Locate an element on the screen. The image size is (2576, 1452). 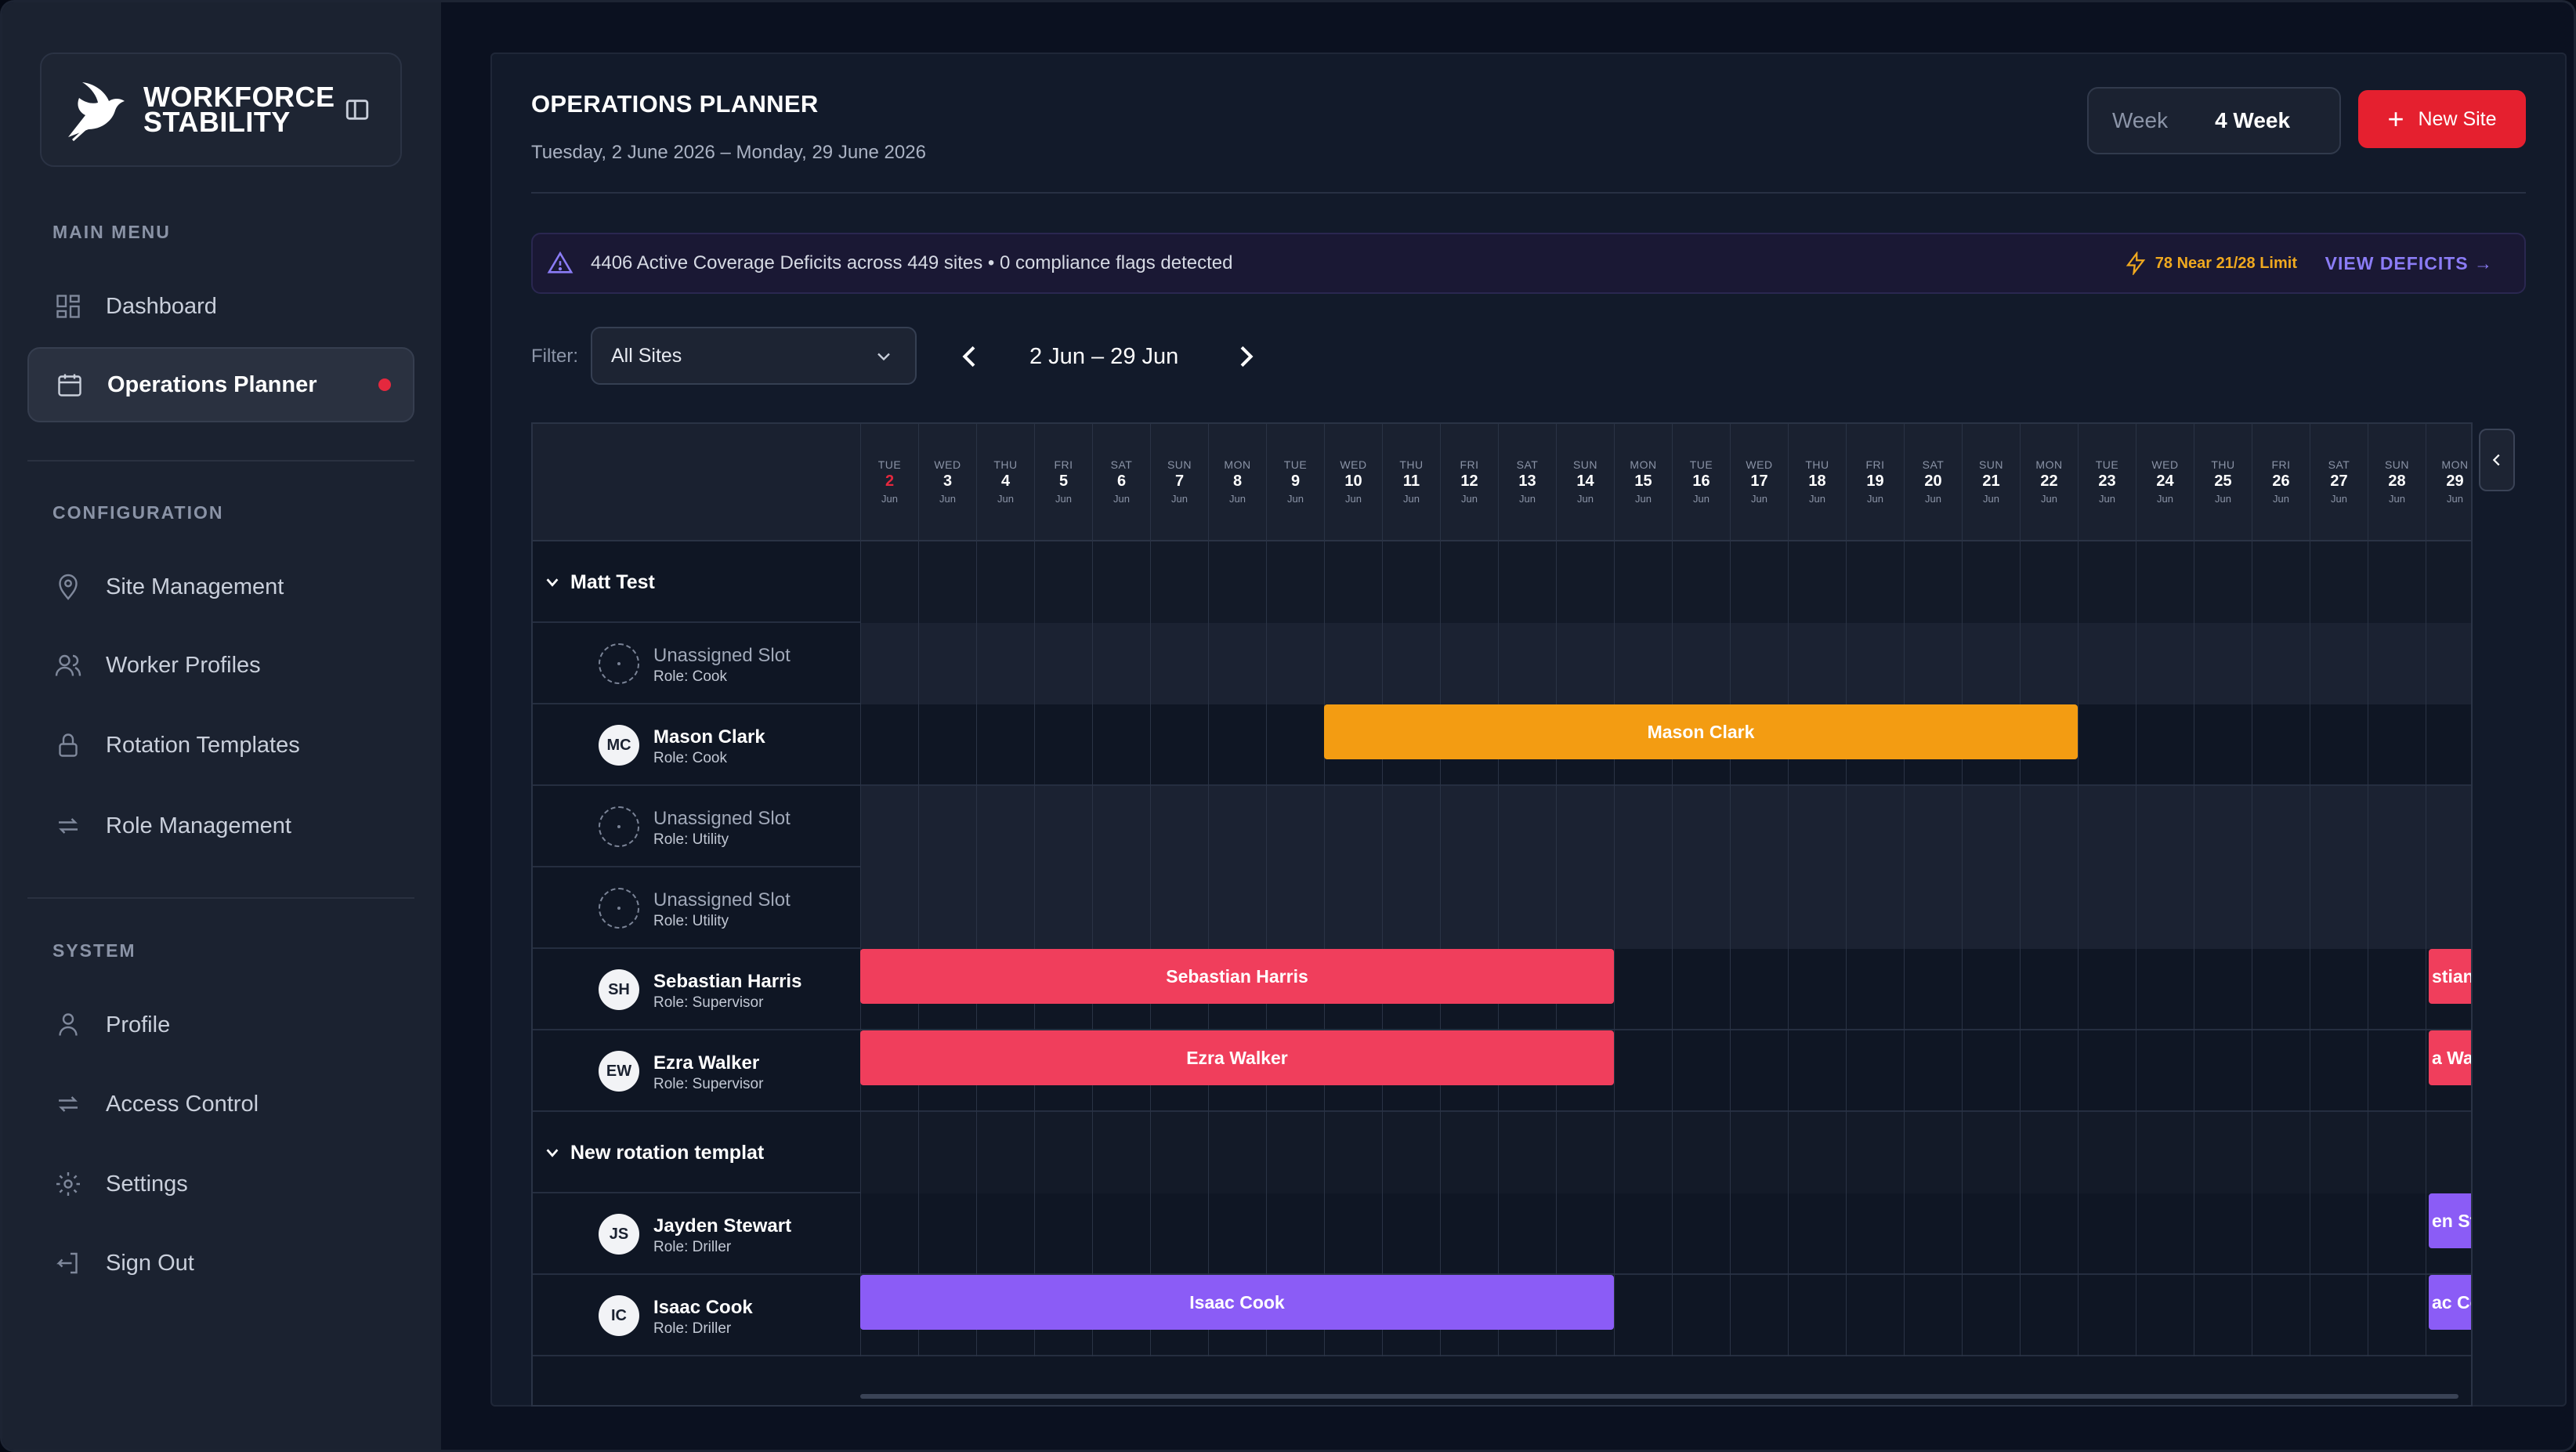
rotation-bar: Sebastian Harris is located at coordinates (1237, 977).